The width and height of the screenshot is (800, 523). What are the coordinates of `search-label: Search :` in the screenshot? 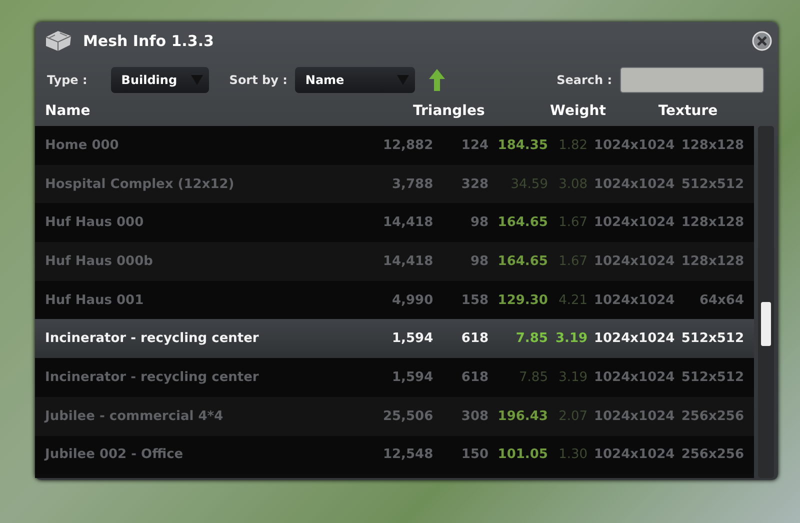 It's located at (584, 80).